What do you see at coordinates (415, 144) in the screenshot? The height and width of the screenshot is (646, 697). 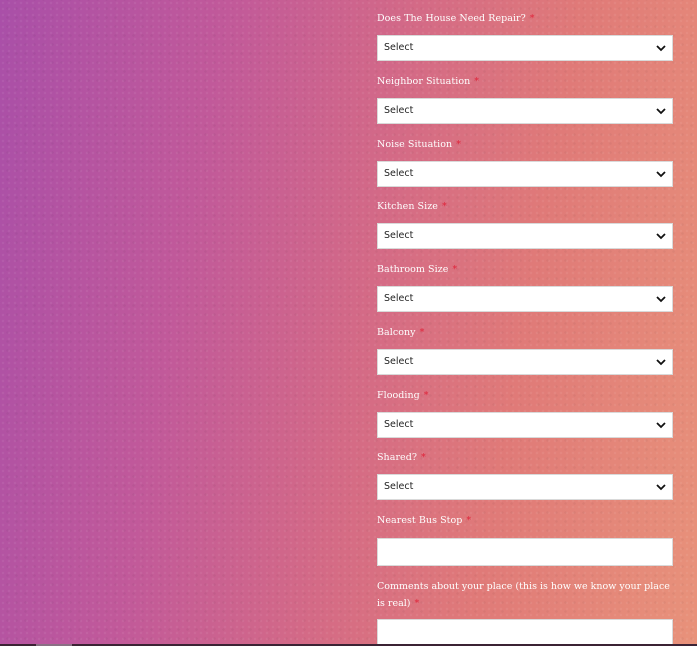 I see `field-label-text: Noise Situation` at bounding box center [415, 144].